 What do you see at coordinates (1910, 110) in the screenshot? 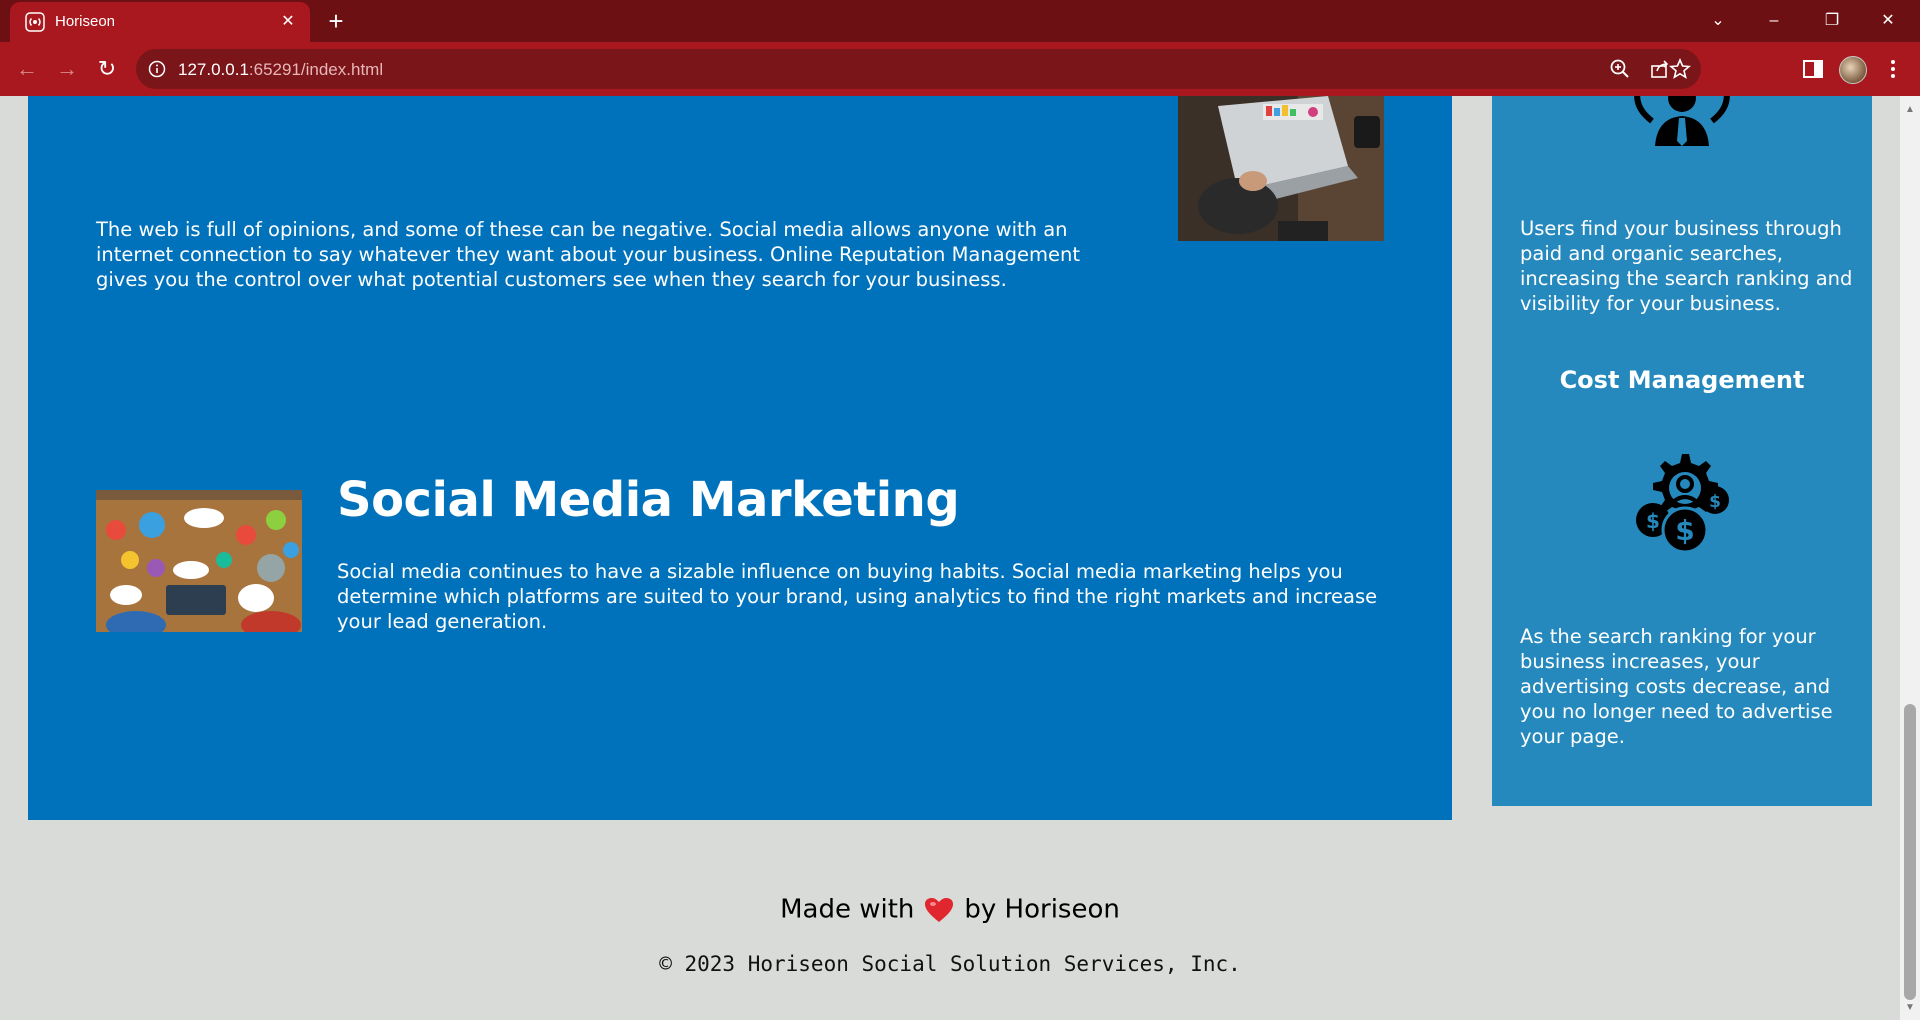
I see `scroll-up-icon: ▲` at bounding box center [1910, 110].